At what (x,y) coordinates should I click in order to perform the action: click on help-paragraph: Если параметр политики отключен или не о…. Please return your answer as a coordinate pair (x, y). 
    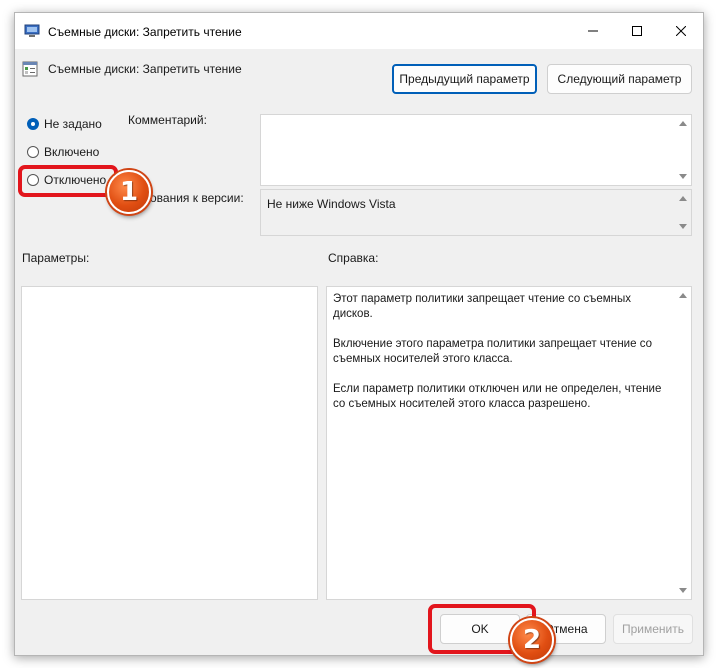
    Looking at the image, I should click on (497, 396).